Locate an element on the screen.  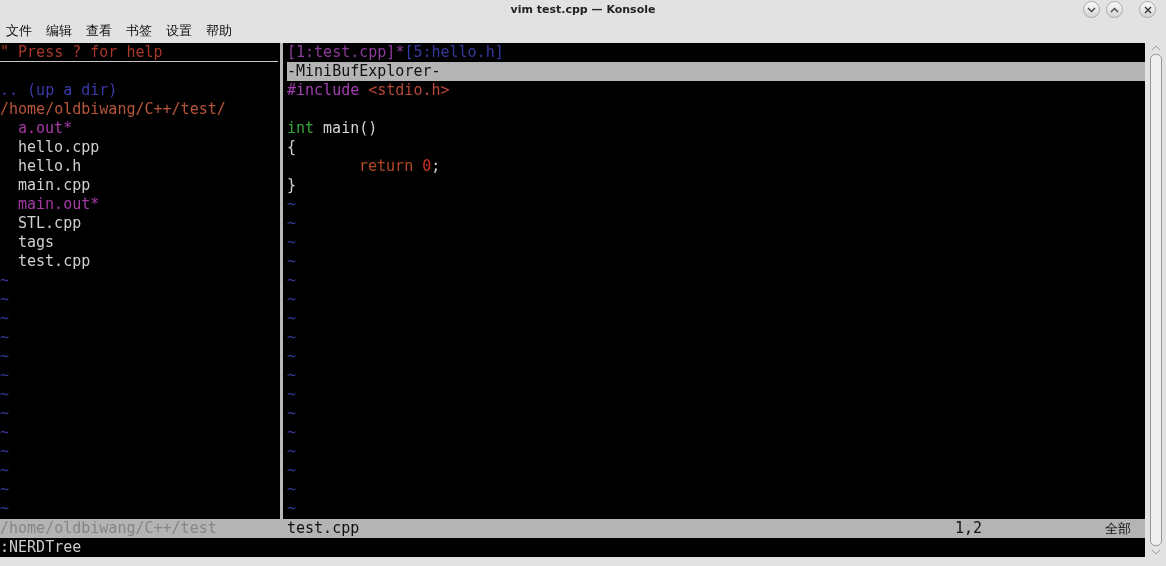
file-entry: test.cpp is located at coordinates (45, 261).